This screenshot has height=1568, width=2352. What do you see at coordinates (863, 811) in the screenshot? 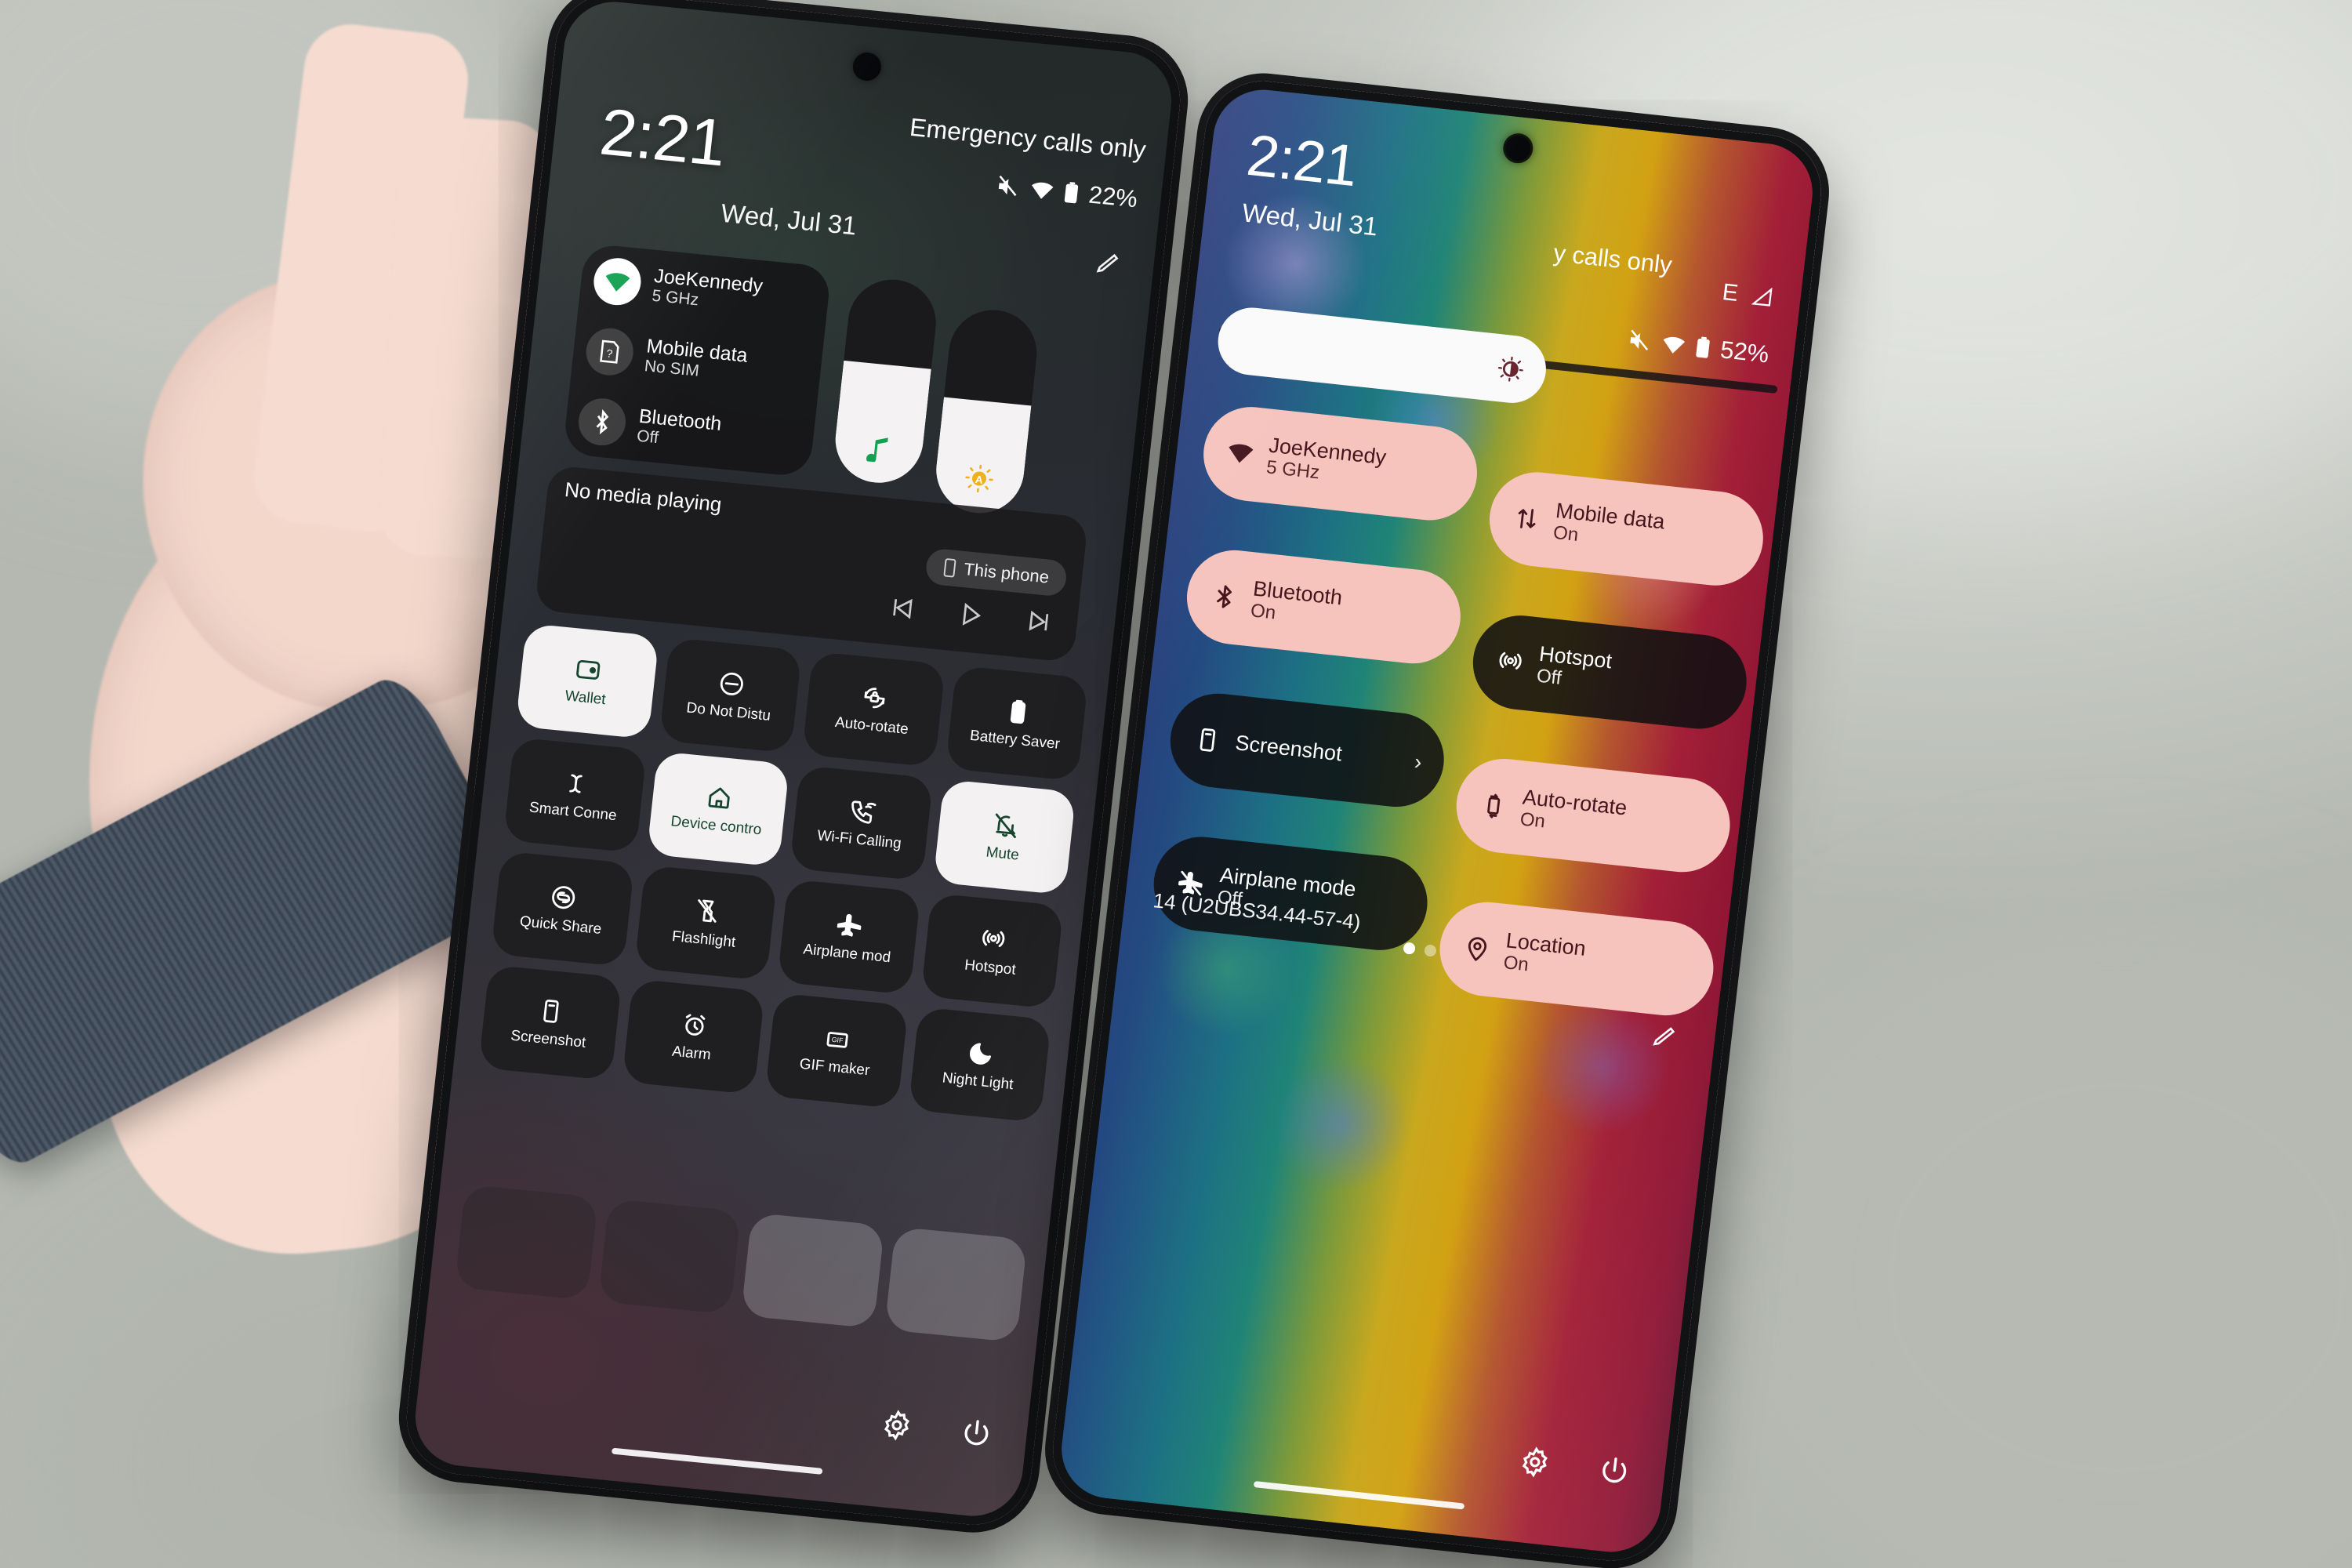
I see `wifi-calling-icon` at bounding box center [863, 811].